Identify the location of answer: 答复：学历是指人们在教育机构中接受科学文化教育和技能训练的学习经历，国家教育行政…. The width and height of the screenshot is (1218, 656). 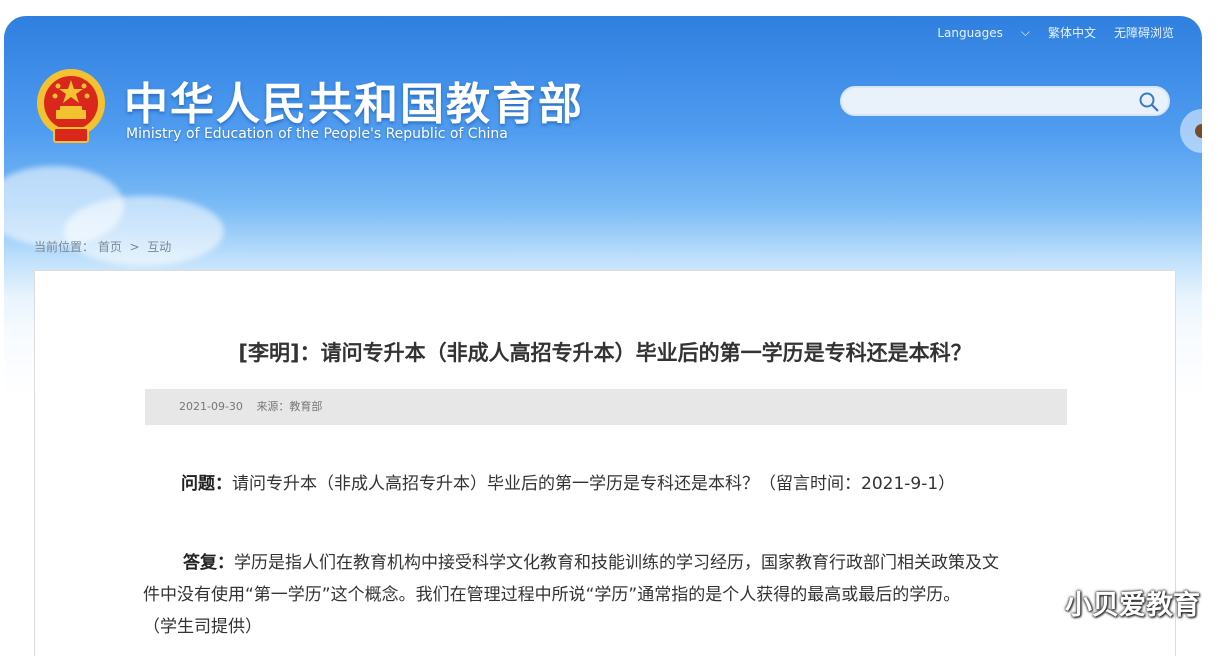
(608, 595).